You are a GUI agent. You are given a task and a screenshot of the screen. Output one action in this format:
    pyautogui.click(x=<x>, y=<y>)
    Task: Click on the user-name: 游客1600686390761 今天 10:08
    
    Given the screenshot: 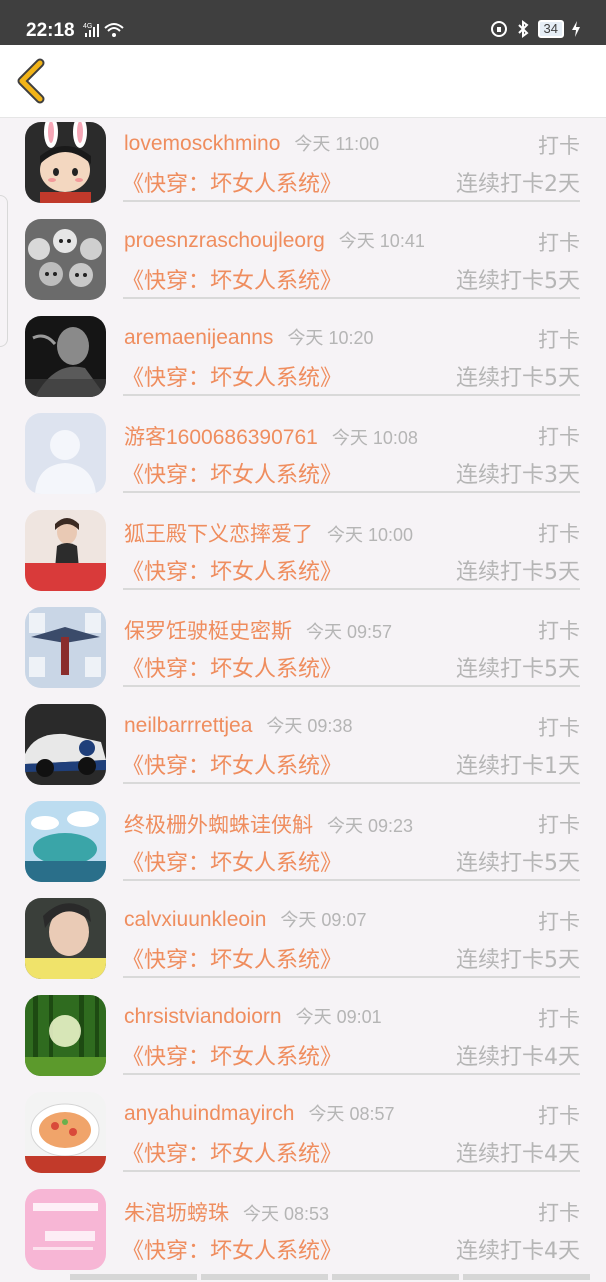 What is the action you would take?
    pyautogui.click(x=271, y=436)
    